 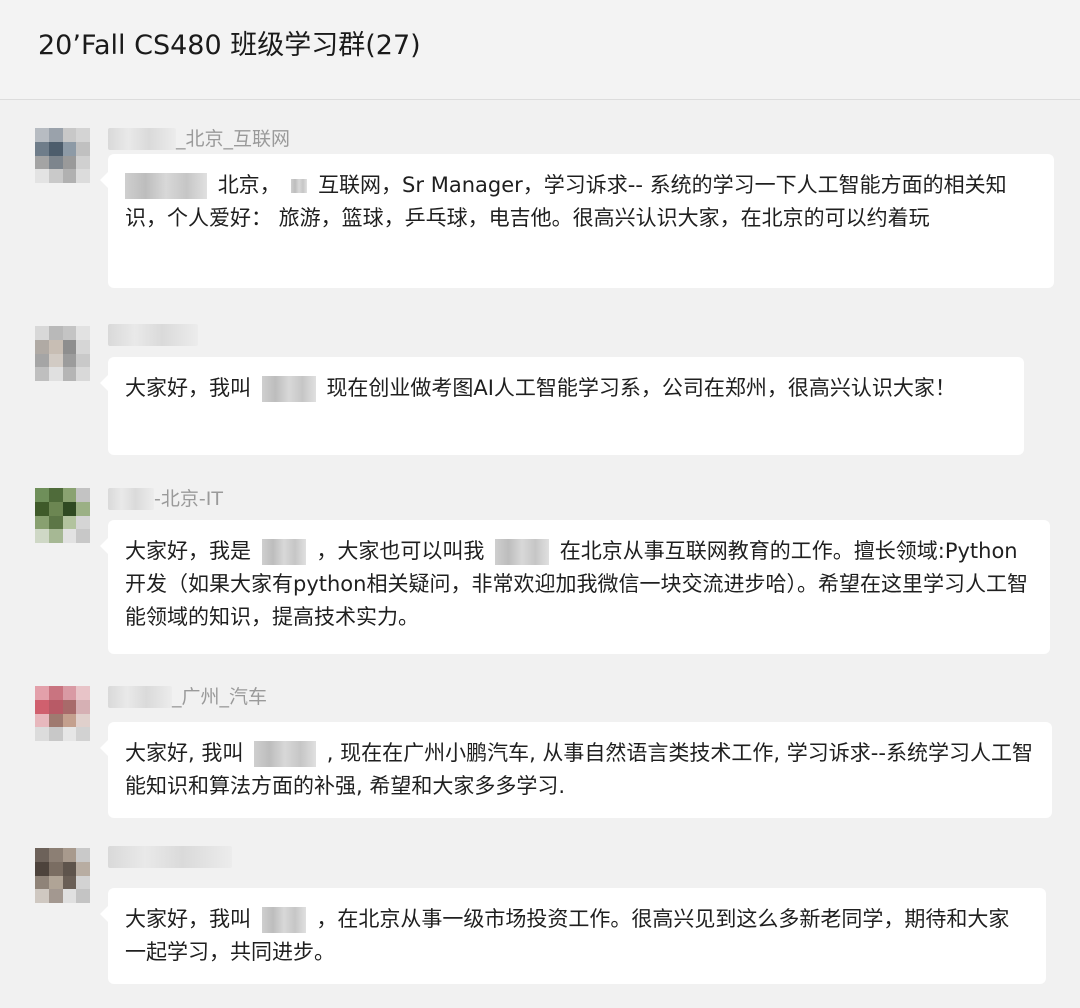 What do you see at coordinates (249, 185) in the screenshot?
I see `message-text: 北京，` at bounding box center [249, 185].